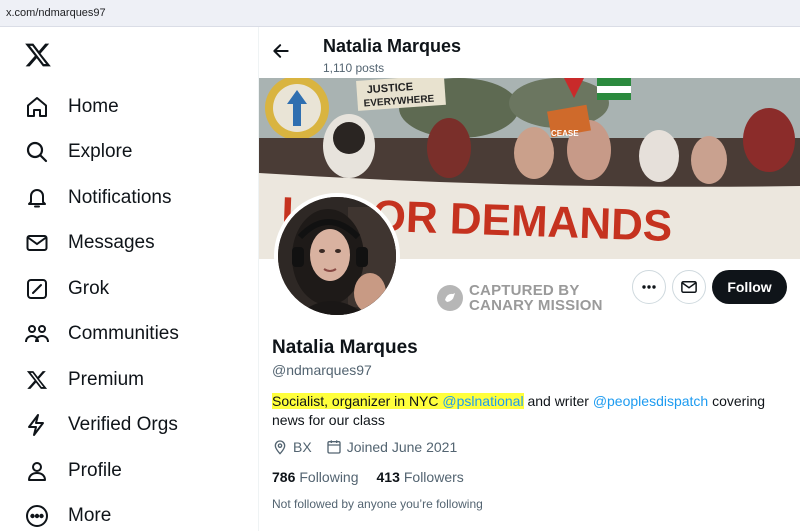  Describe the element at coordinates (357, 401) in the screenshot. I see `bio-text: Socialist, organizer in NYC` at that location.